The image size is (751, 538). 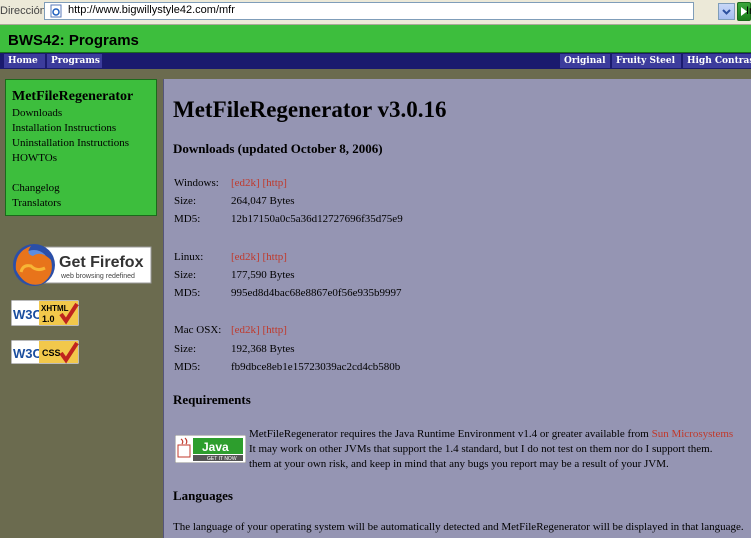 I want to click on mac-http-link: [http], so click(x=274, y=330).